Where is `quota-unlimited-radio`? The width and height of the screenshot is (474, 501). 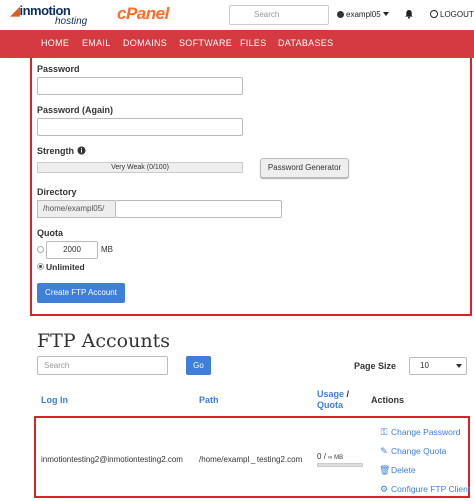
quota-unlimited-radio is located at coordinates (40, 266).